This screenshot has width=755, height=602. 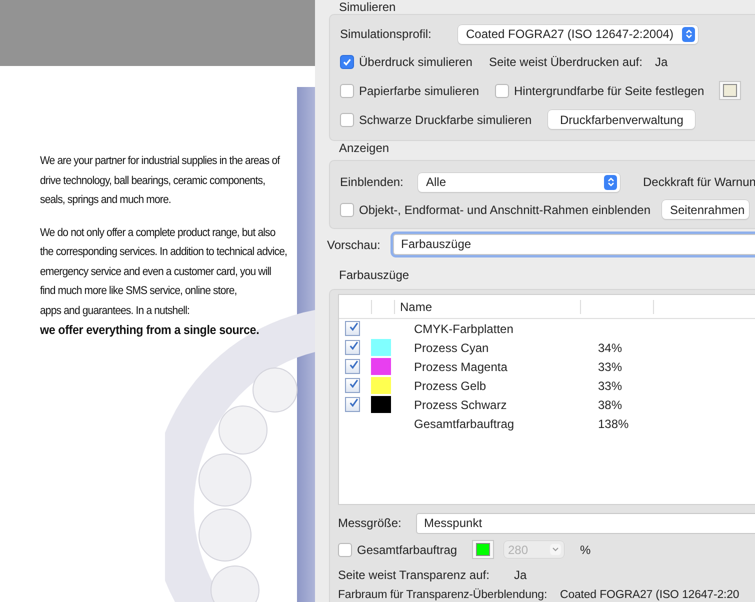 I want to click on overprint-checkbox: Überdruck simulieren, so click(x=414, y=61).